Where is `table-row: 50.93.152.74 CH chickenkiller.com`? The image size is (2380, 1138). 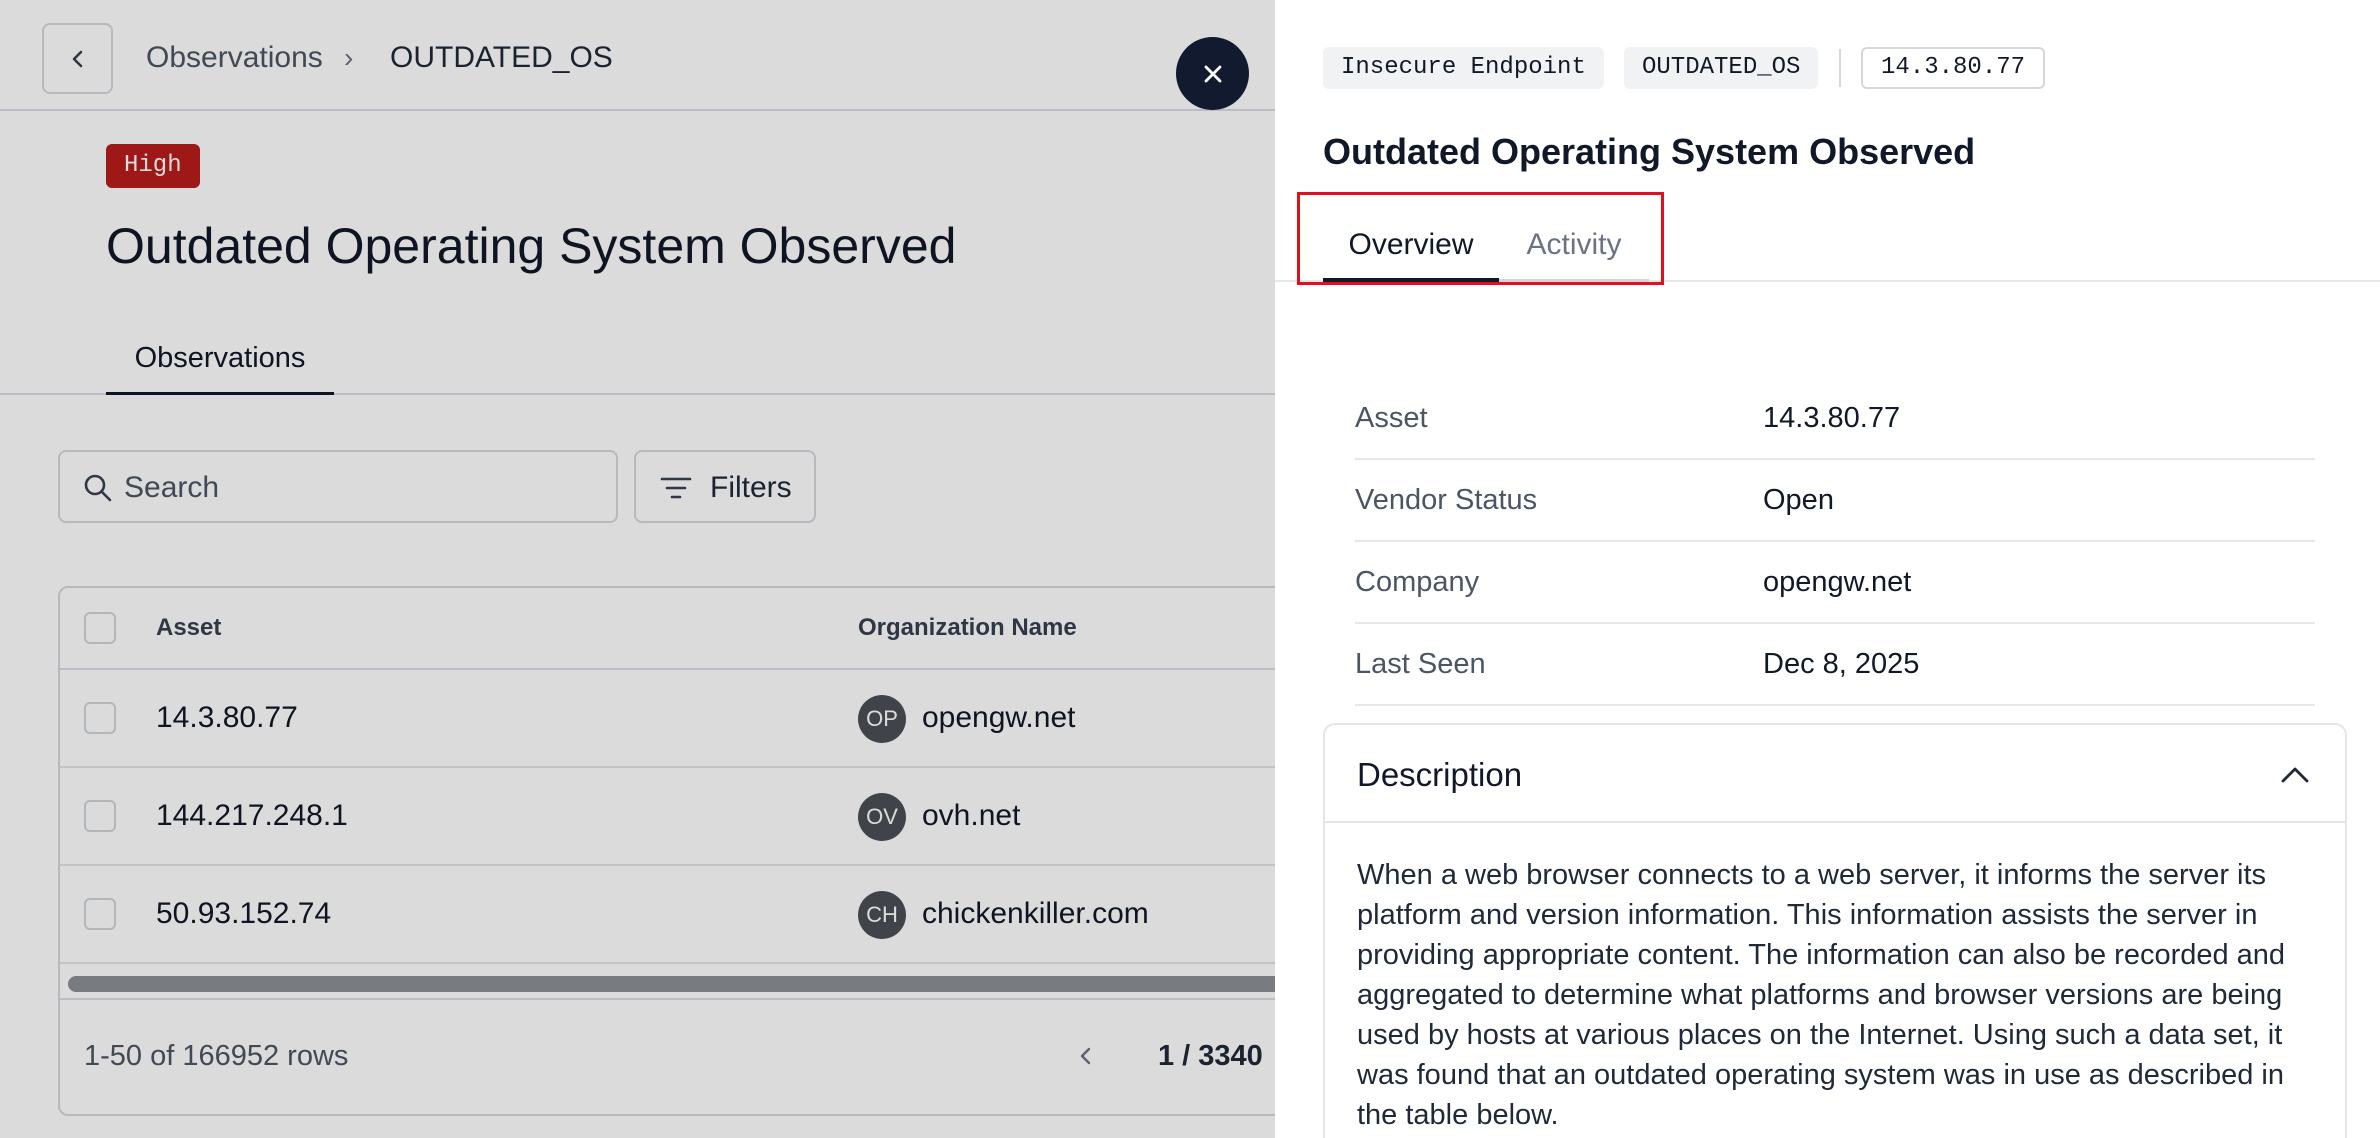
table-row: 50.93.152.74 CH chickenkiller.com is located at coordinates (667, 915).